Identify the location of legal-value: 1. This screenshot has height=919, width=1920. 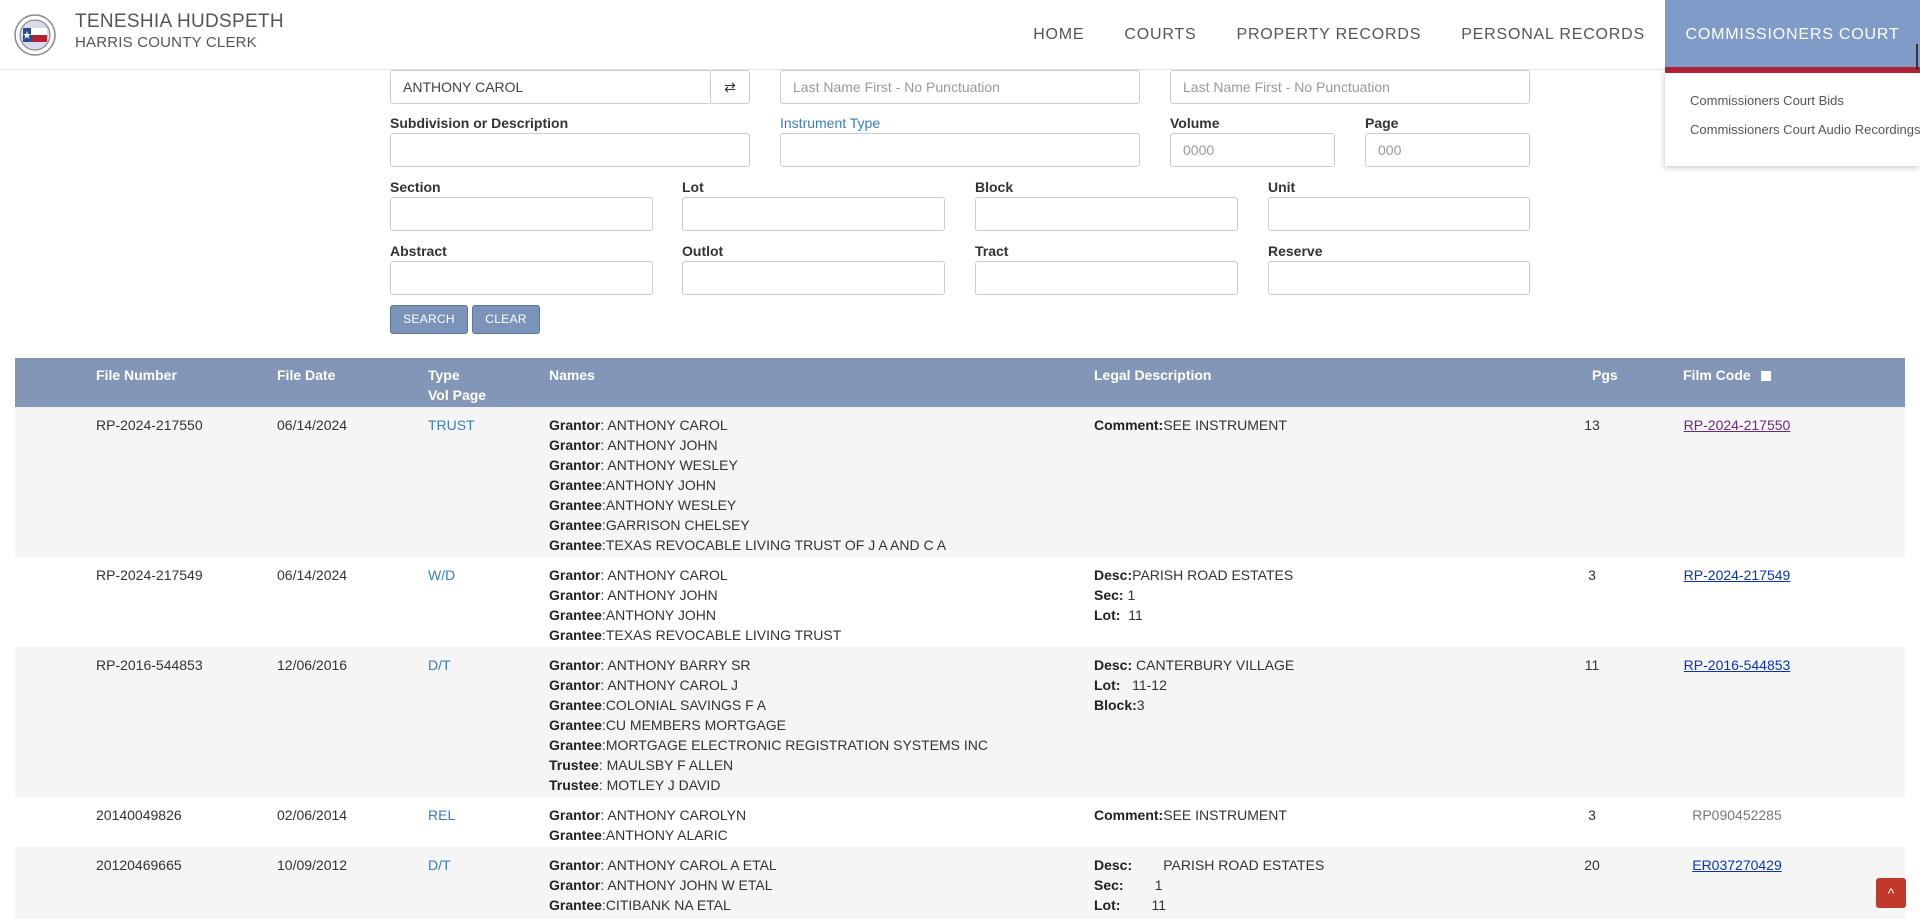
(1143, 885).